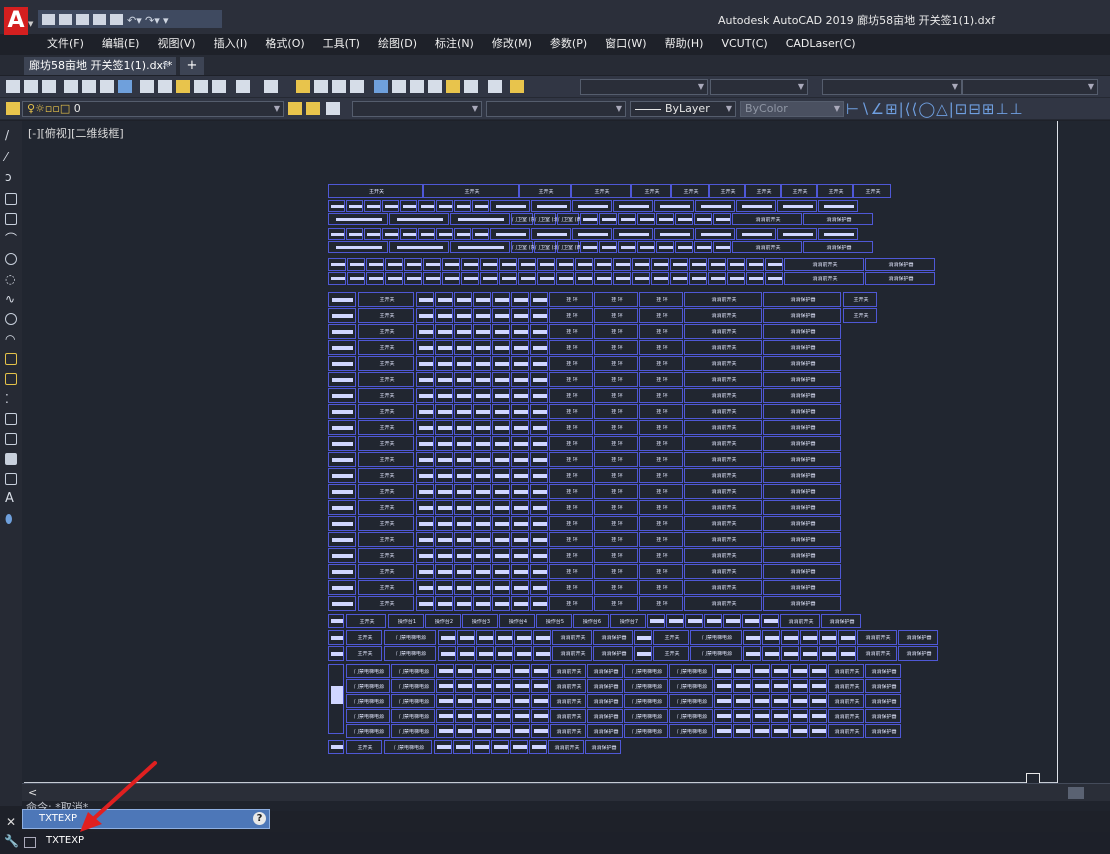  I want to click on help-icon, so click(495, 86).